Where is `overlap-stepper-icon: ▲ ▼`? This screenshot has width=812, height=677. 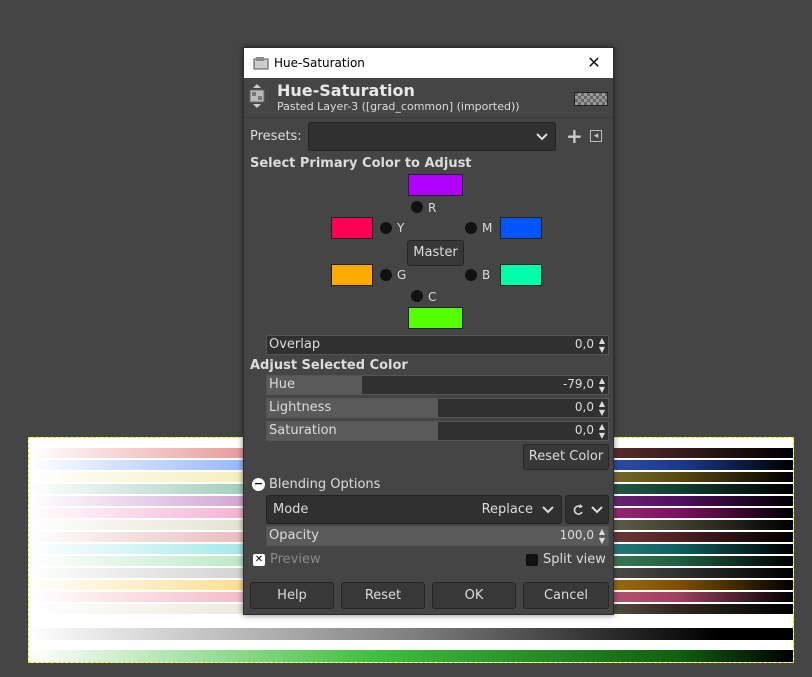
overlap-stepper-icon: ▲ ▼ is located at coordinates (602, 345).